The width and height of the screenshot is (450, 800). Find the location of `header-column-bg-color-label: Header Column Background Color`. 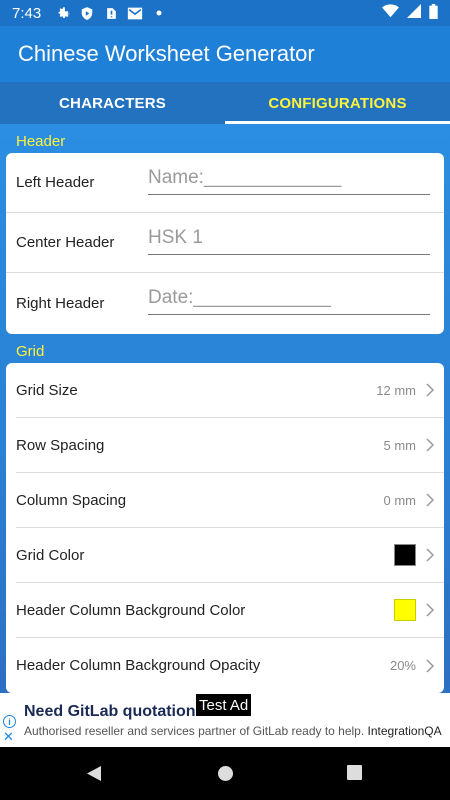

header-column-bg-color-label: Header Column Background Color is located at coordinates (131, 610).